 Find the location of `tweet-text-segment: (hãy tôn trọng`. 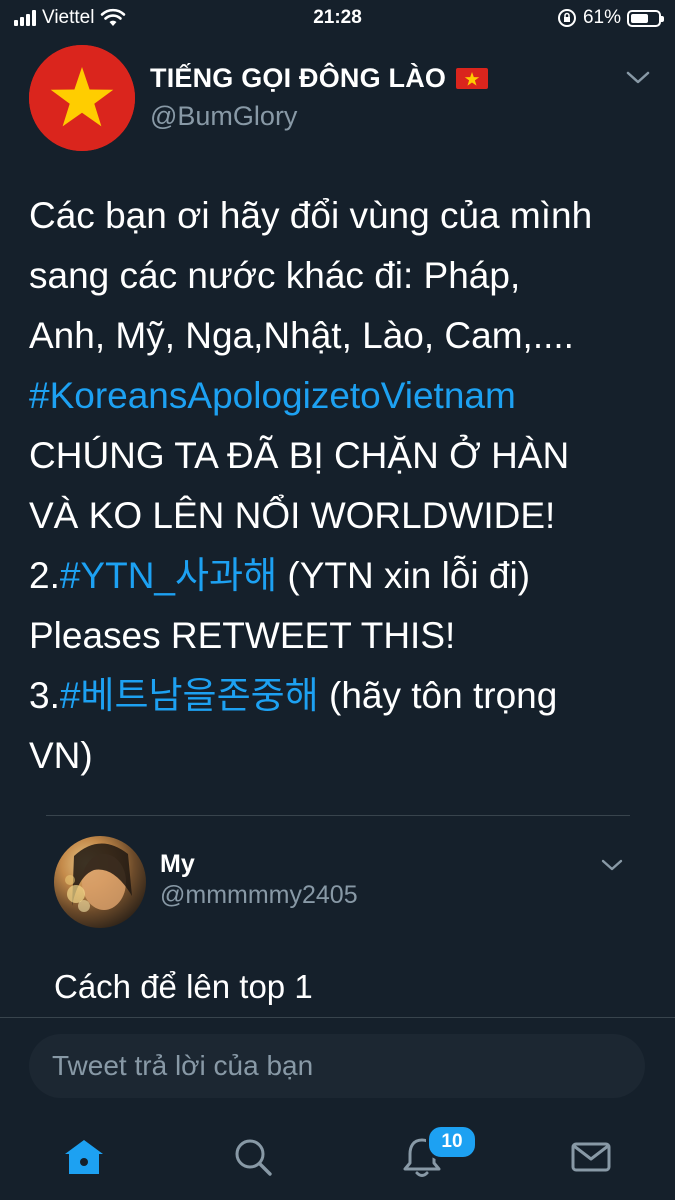

tweet-text-segment: (hãy tôn trọng is located at coordinates (438, 695).